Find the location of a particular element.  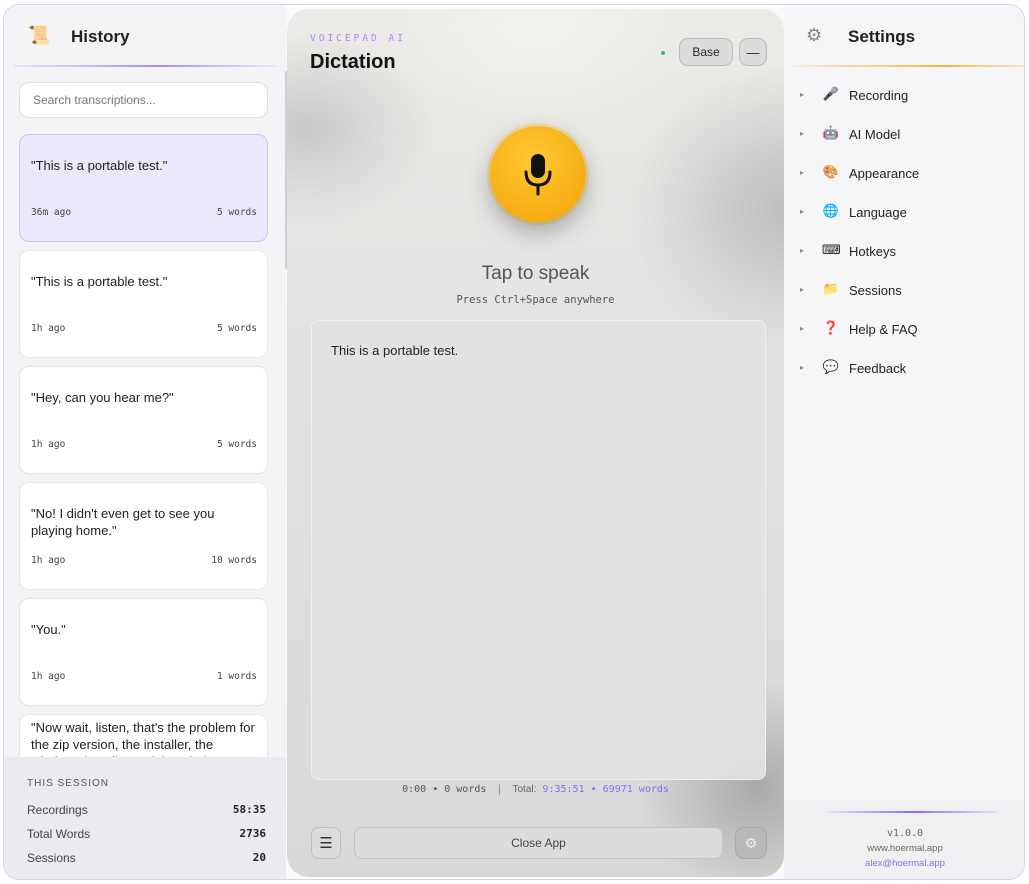

robot-icon: 🤖 is located at coordinates (831, 132).